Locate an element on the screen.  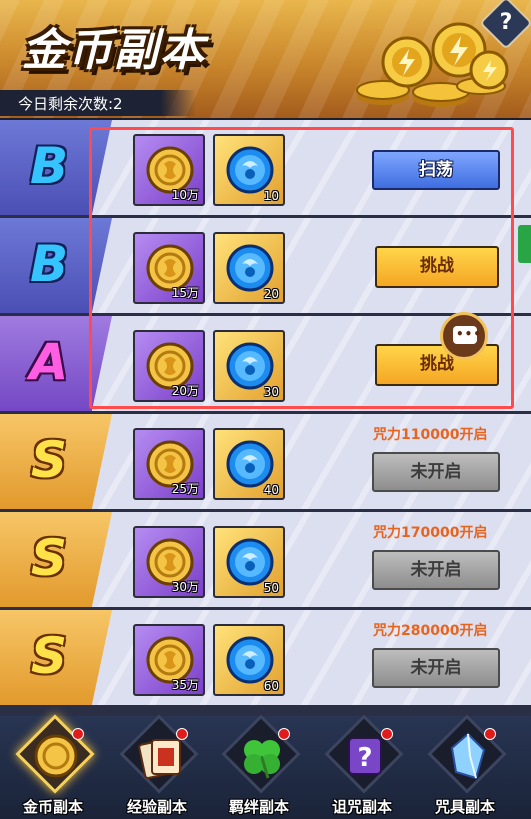
nav-item: 金币副本 is located at coordinates (53, 765).